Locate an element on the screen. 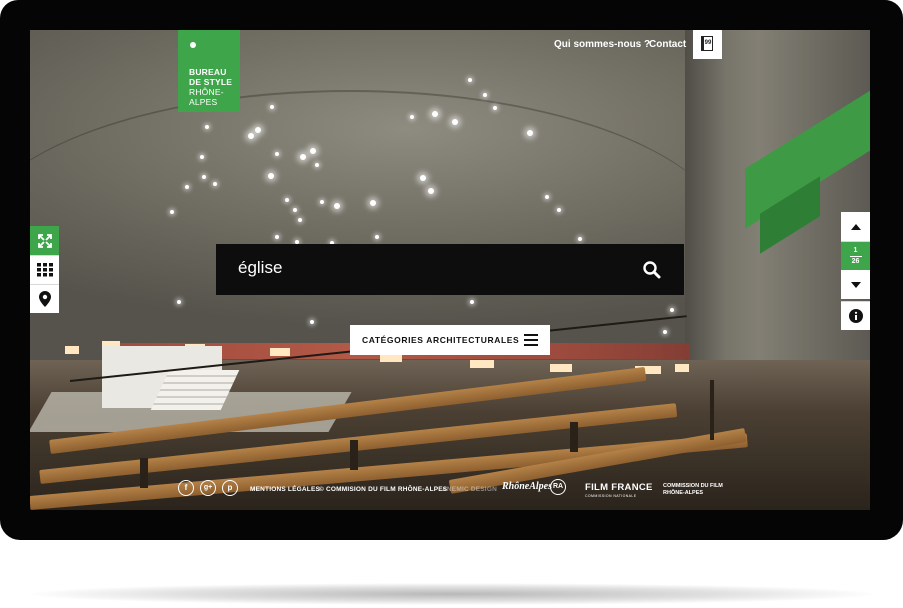  info-button is located at coordinates (855, 315).